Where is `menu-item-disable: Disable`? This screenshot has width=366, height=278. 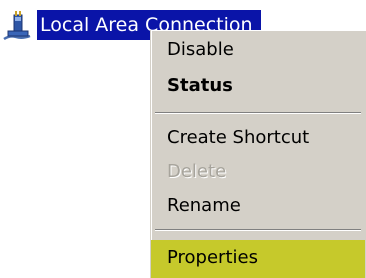 menu-item-disable: Disable is located at coordinates (258, 50).